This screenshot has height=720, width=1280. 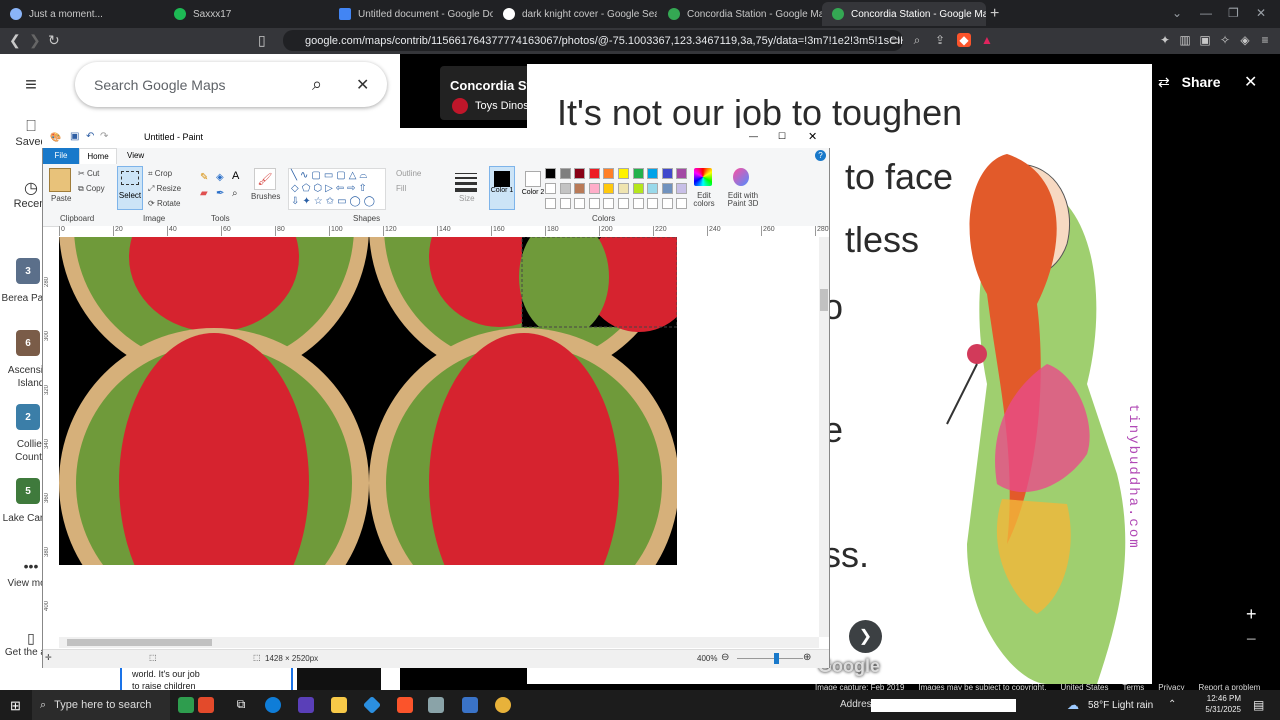 What do you see at coordinates (807, 657) in the screenshot?
I see `zoom-in-icon: ⊕` at bounding box center [807, 657].